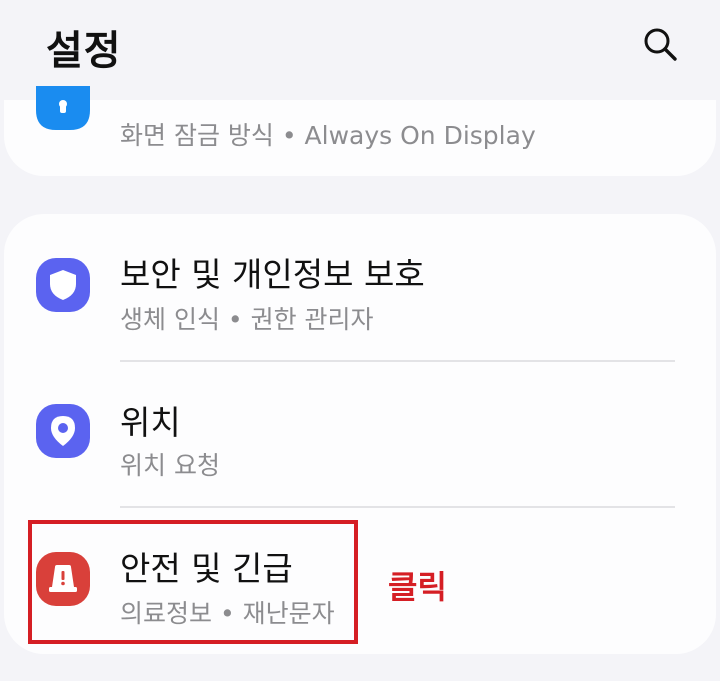 This screenshot has height=681, width=720. What do you see at coordinates (84, 51) in the screenshot?
I see `page-title: 설정` at bounding box center [84, 51].